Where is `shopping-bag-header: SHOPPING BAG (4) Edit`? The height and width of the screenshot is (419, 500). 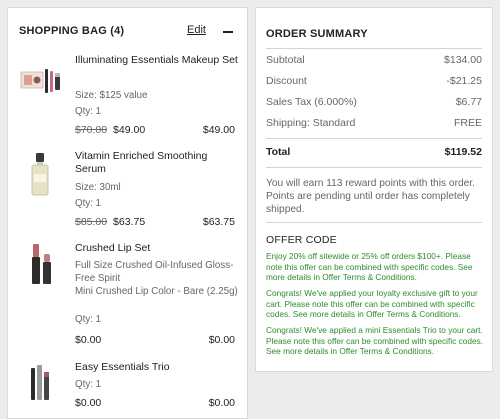
shopping-bag-header: SHOPPING BAG (4) Edit is located at coordinates (127, 32).